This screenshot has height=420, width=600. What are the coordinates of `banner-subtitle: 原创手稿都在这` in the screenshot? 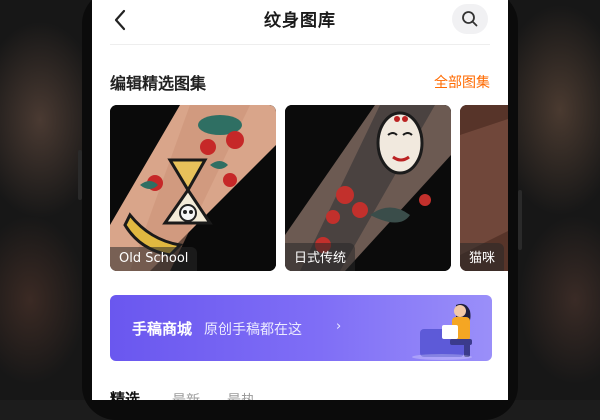 It's located at (253, 330).